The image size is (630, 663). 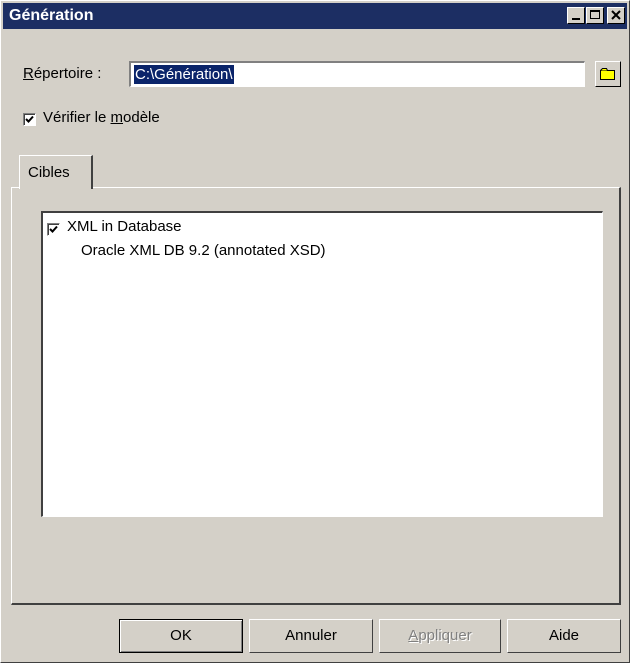 I want to click on verify-model-checkbox, so click(x=29, y=119).